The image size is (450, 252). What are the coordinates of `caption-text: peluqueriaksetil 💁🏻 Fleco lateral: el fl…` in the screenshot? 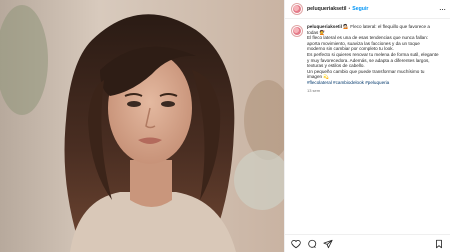 It's located at (373, 58).